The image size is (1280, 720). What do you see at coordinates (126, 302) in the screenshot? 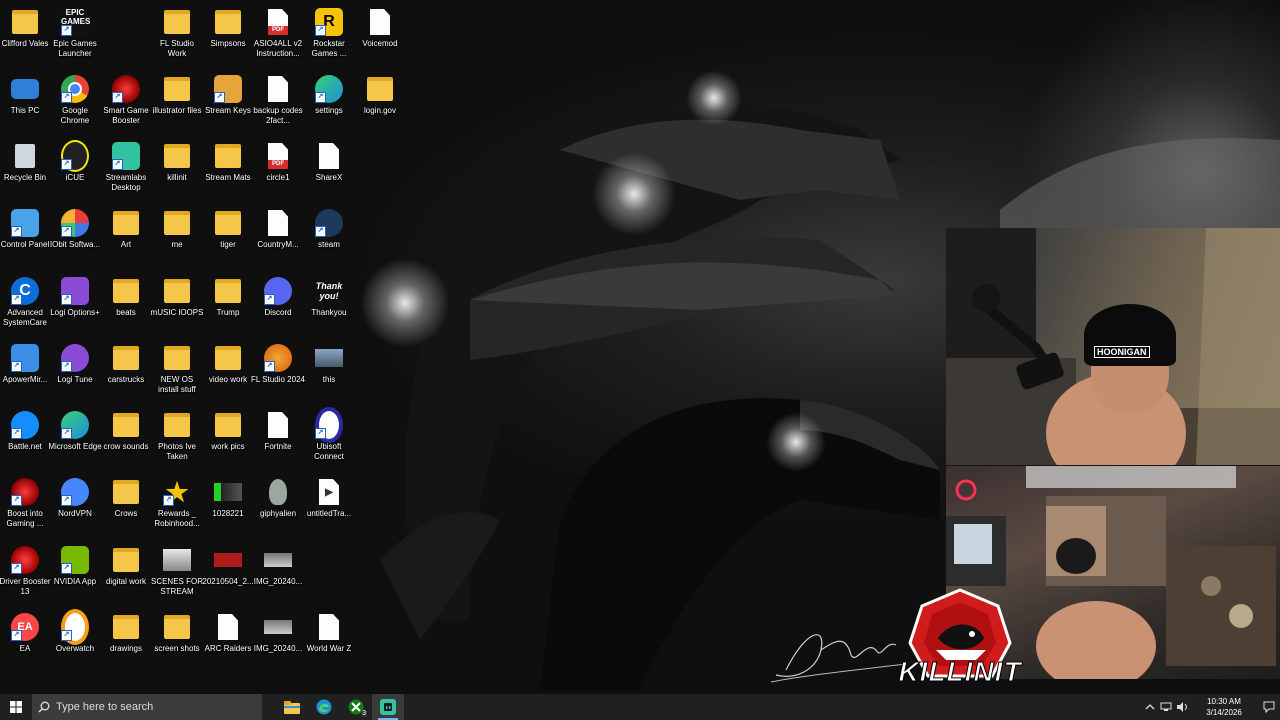
I see `desktop-icon-beats: beats` at bounding box center [126, 302].